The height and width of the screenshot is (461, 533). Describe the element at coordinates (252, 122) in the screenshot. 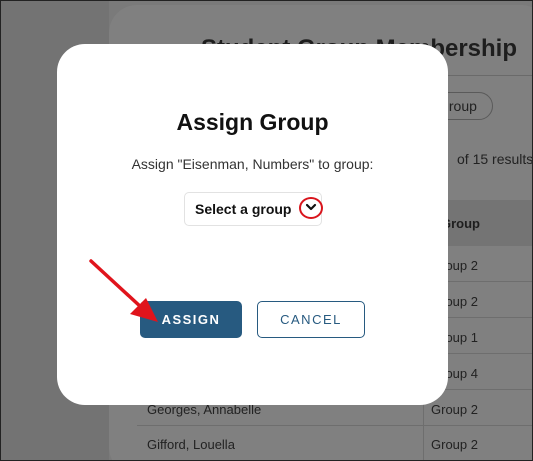

I see `modal-title: Assign Group` at that location.